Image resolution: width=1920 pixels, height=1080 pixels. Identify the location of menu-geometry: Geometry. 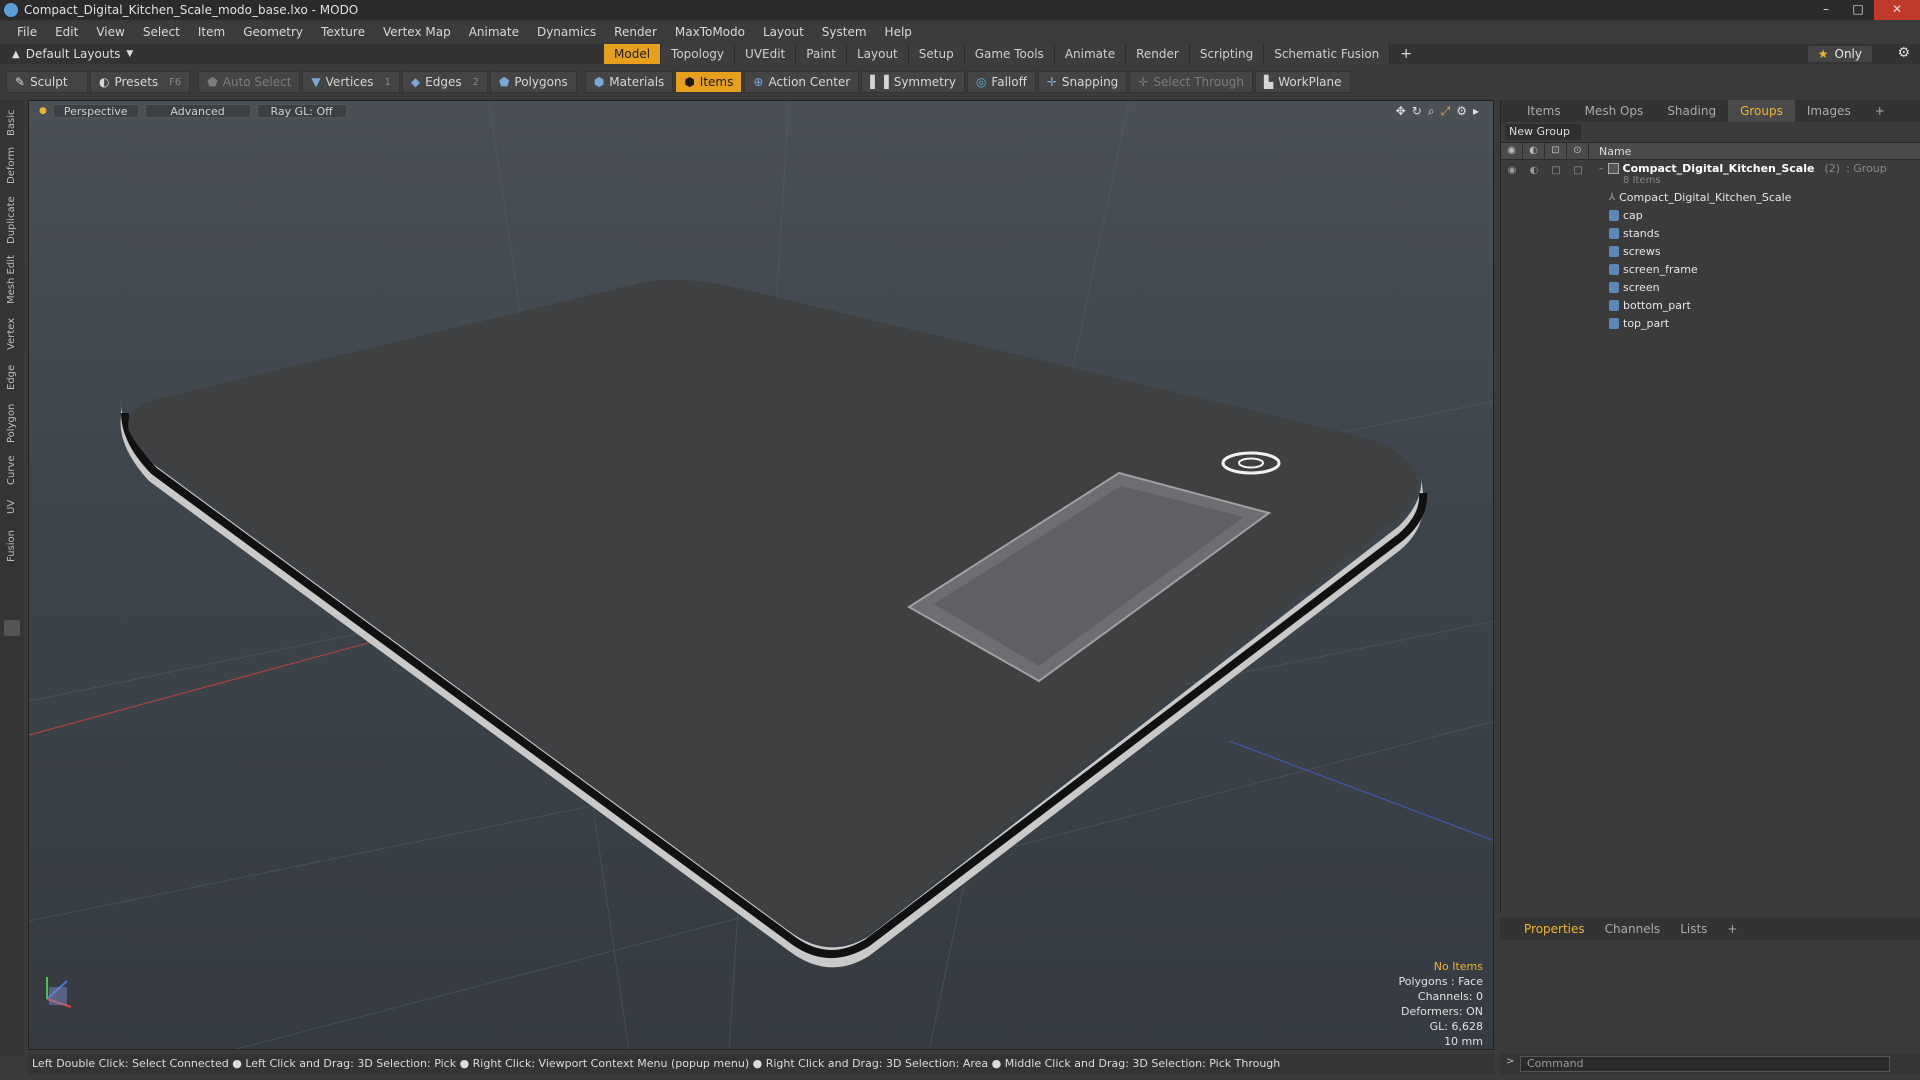
(273, 32).